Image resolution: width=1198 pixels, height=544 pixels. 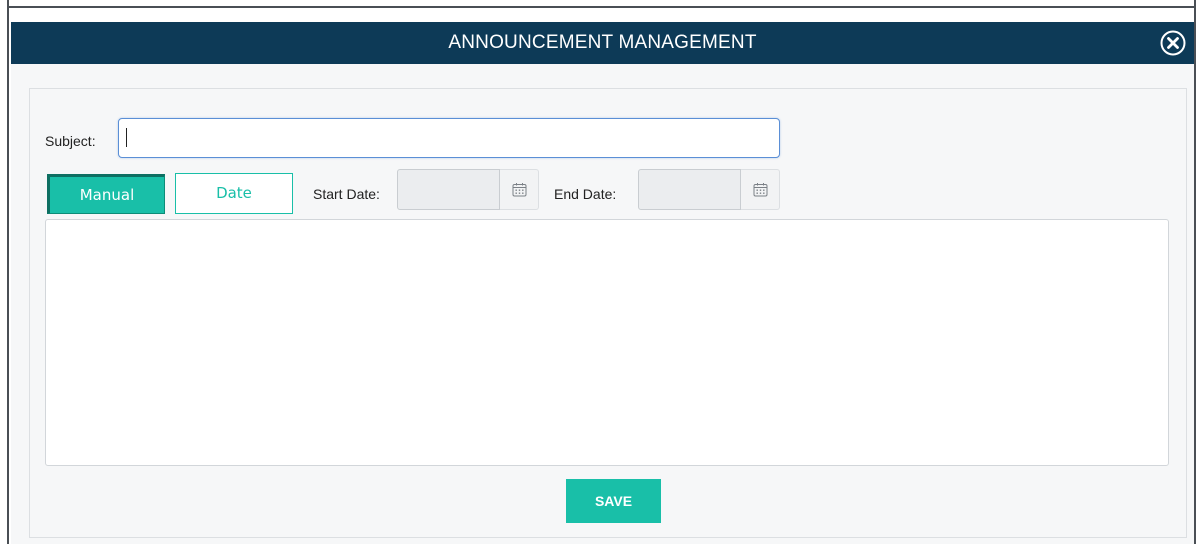 I want to click on modal-title: ANNOUNCEMENT MANAGEMENT, so click(x=602, y=42).